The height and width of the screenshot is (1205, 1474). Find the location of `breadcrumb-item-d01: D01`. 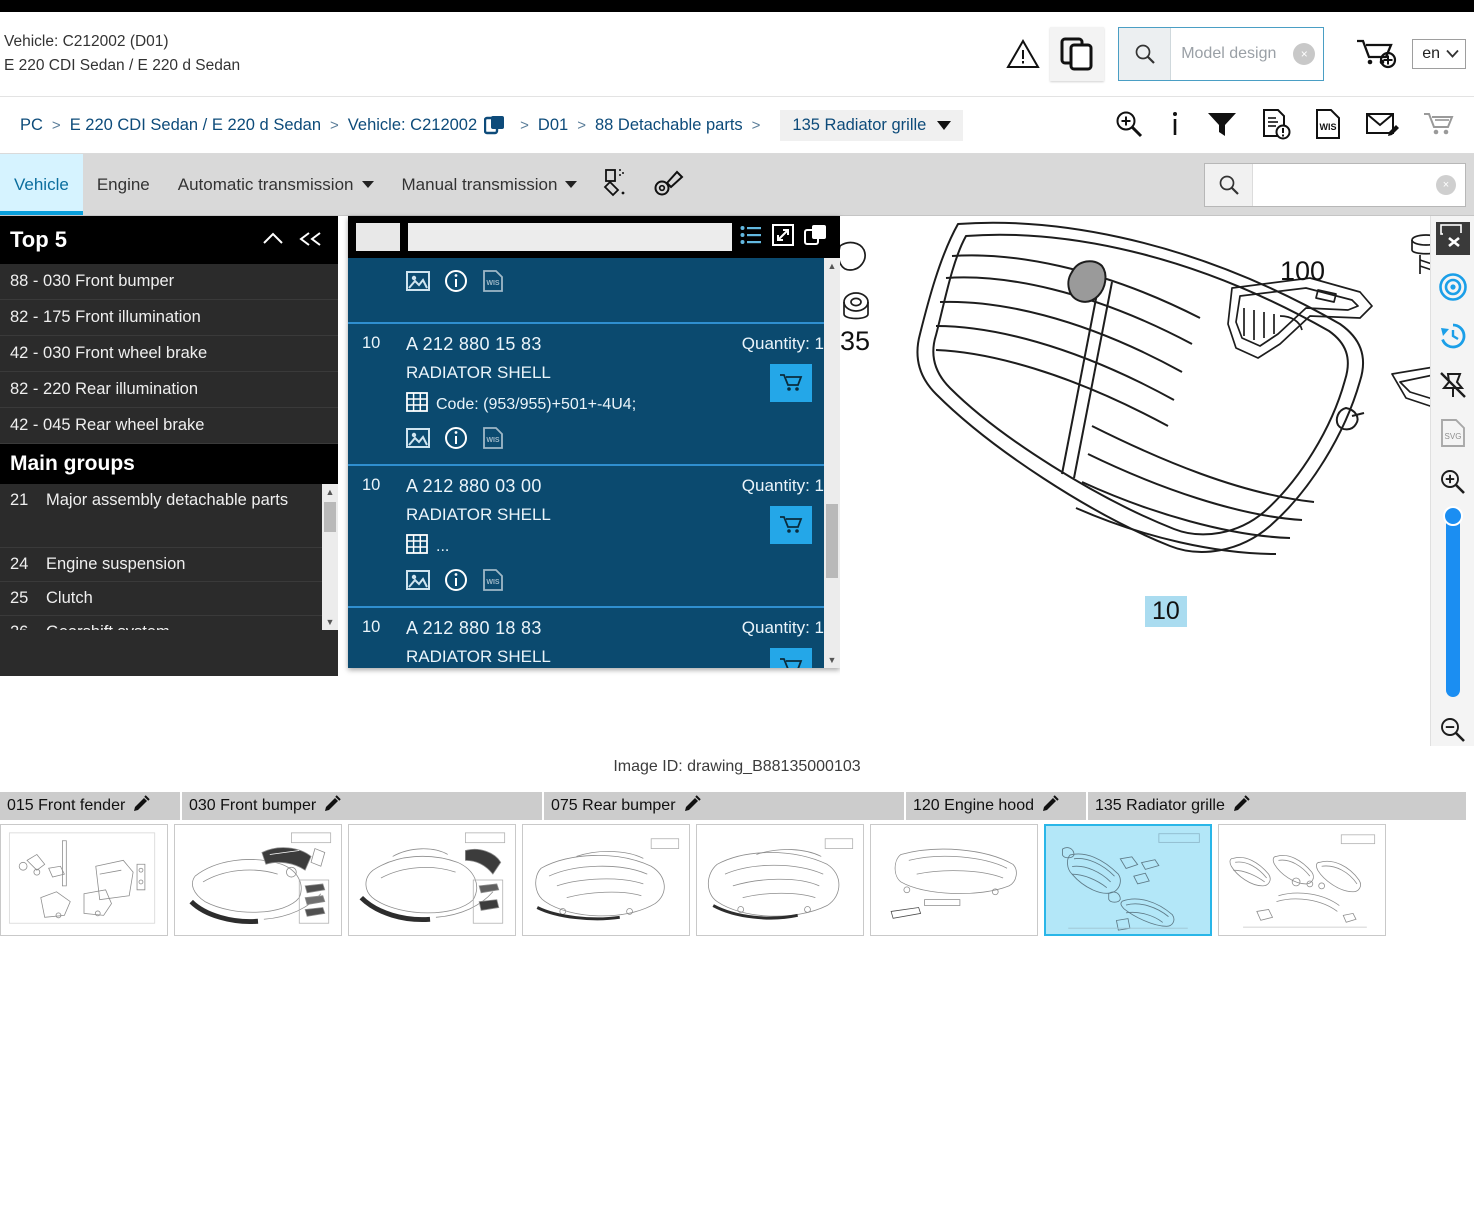

breadcrumb-item-d01: D01 is located at coordinates (553, 125).